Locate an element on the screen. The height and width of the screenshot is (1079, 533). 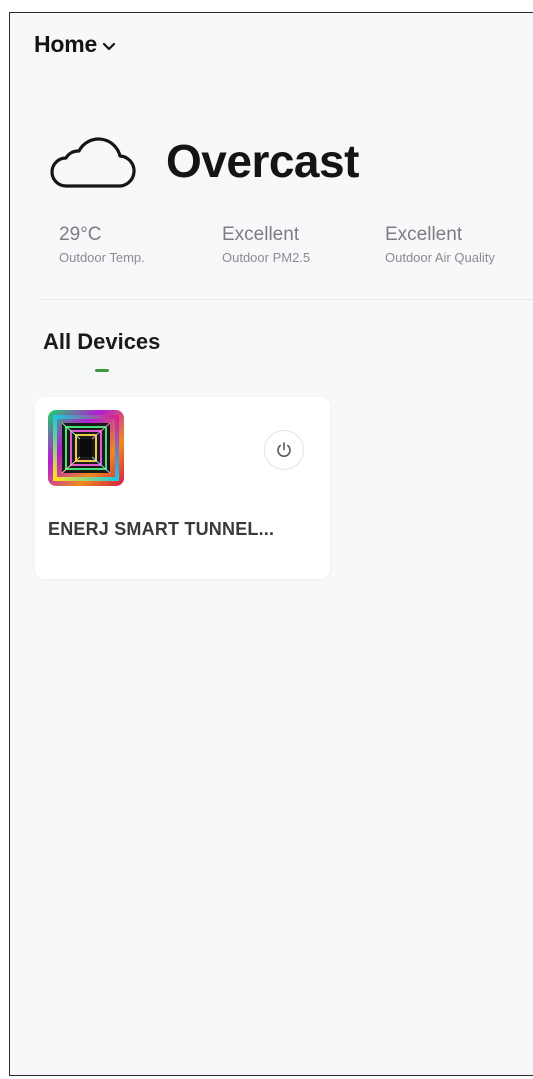
stat-value: 29°C is located at coordinates (80, 234).